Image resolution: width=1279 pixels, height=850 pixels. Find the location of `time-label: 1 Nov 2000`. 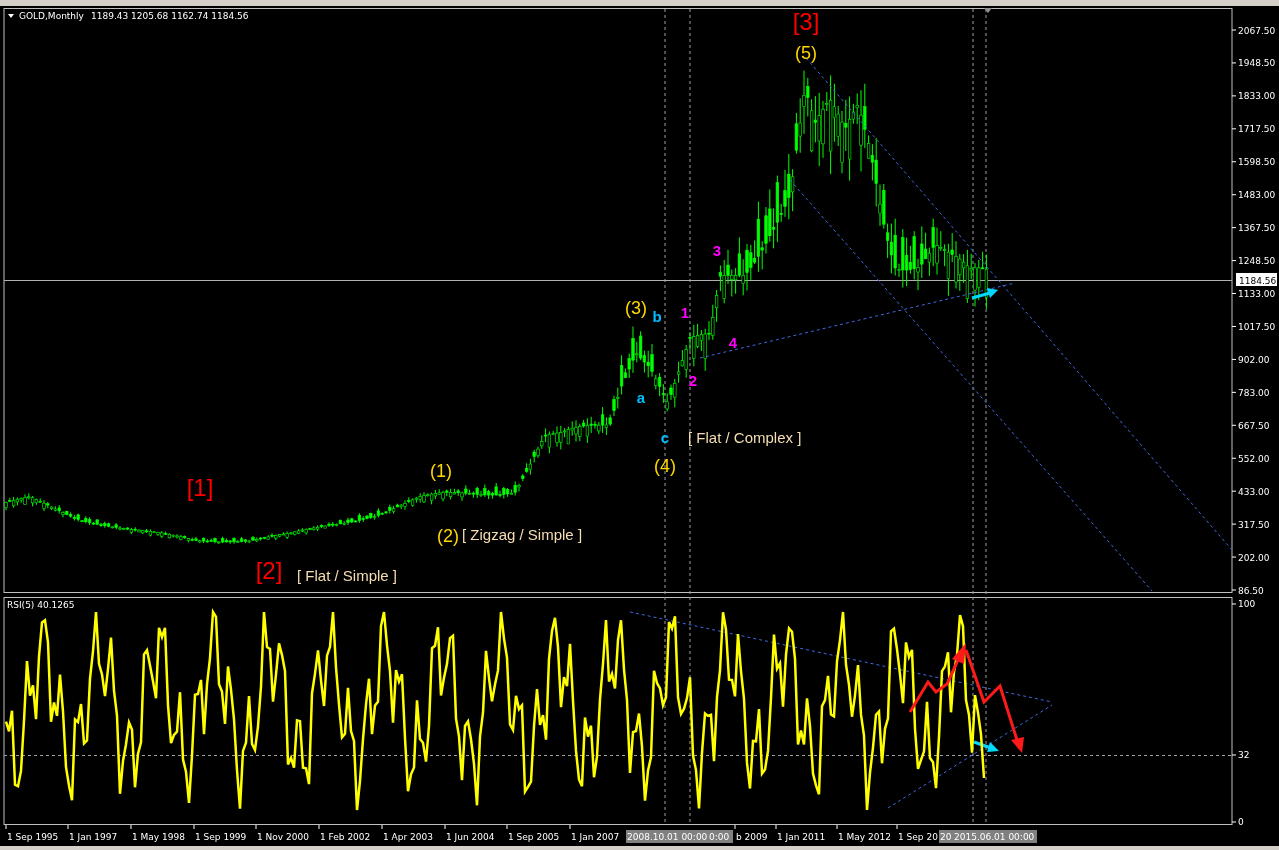

time-label: 1 Nov 2000 is located at coordinates (283, 837).